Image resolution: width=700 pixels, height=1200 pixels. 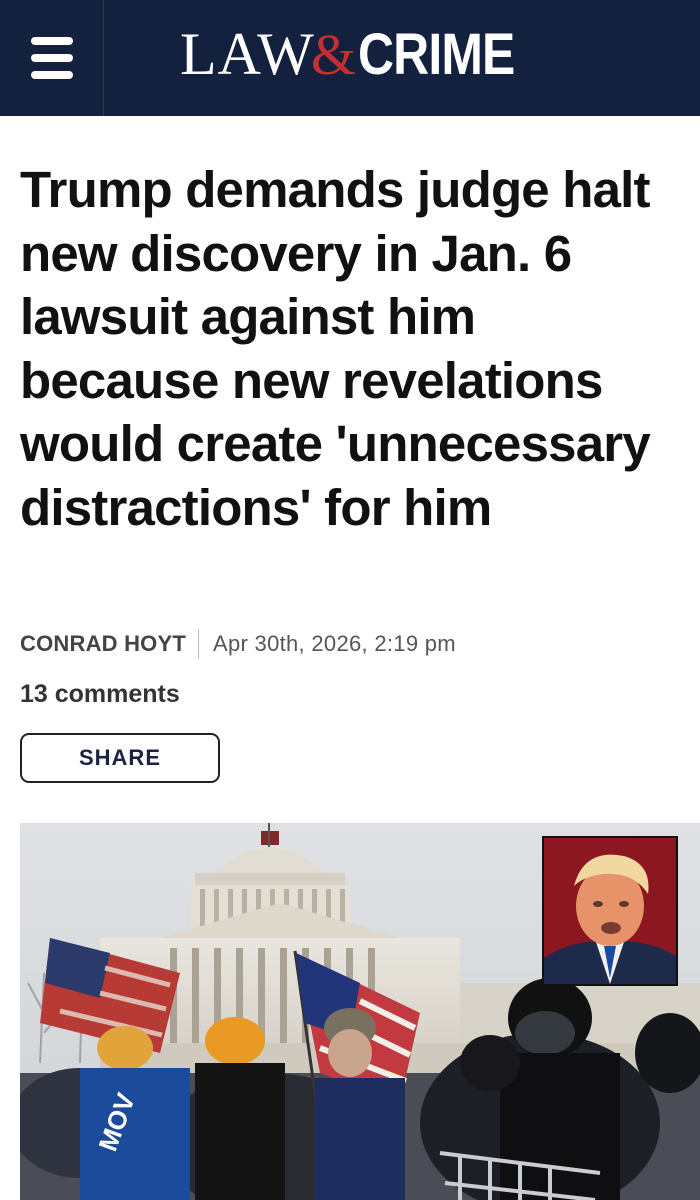 What do you see at coordinates (52, 41) in the screenshot?
I see `hamburger-menu-icon` at bounding box center [52, 41].